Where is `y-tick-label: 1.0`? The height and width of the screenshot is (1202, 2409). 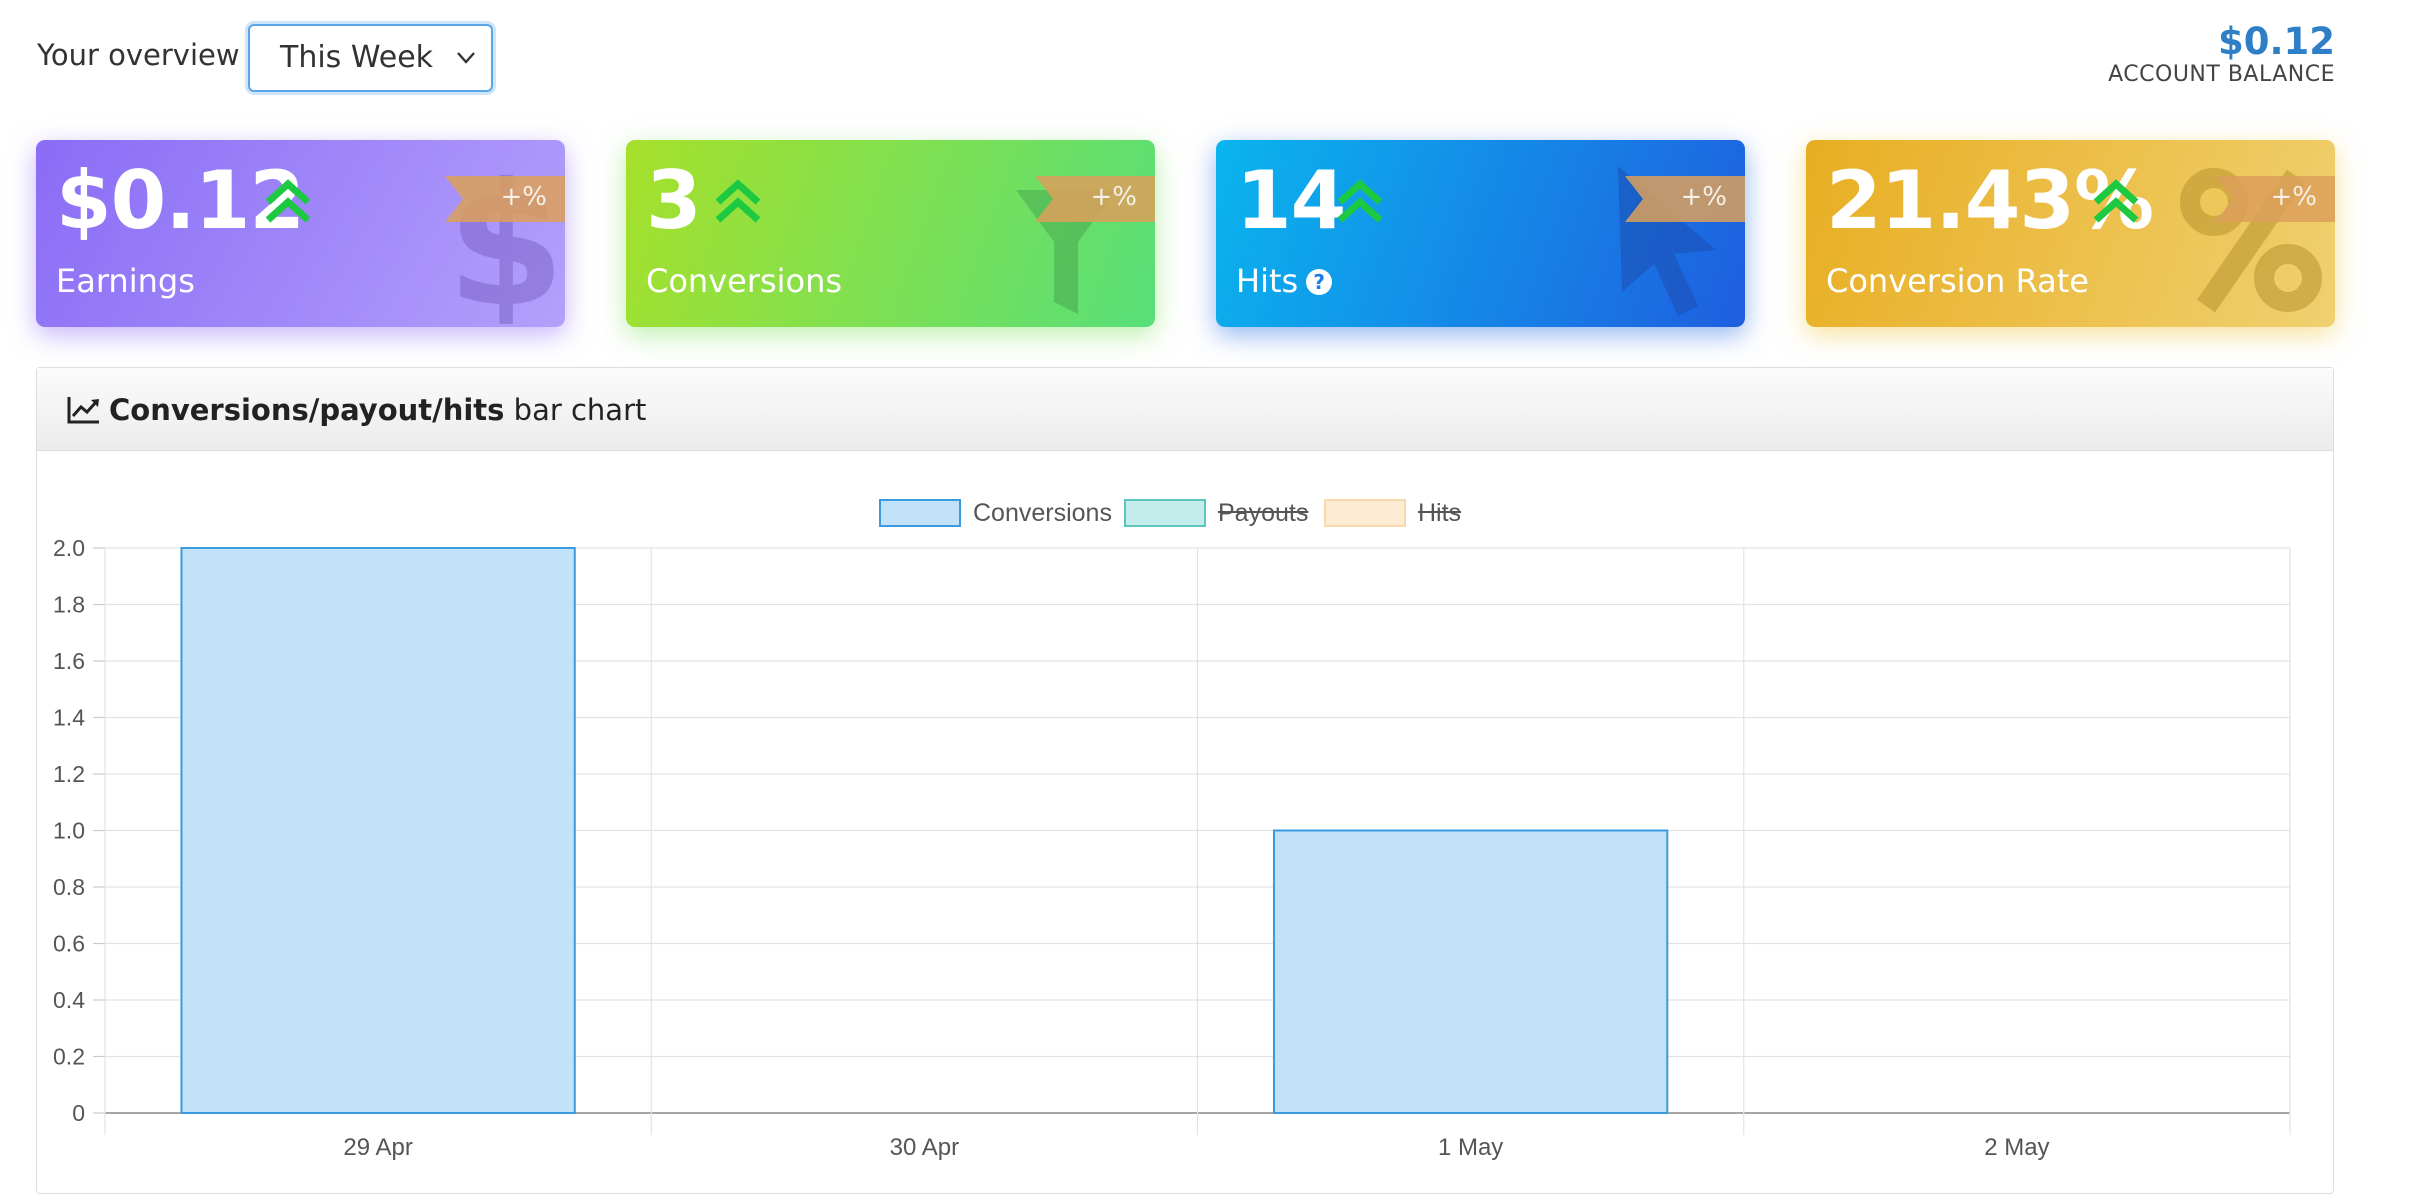 y-tick-label: 1.0 is located at coordinates (69, 831).